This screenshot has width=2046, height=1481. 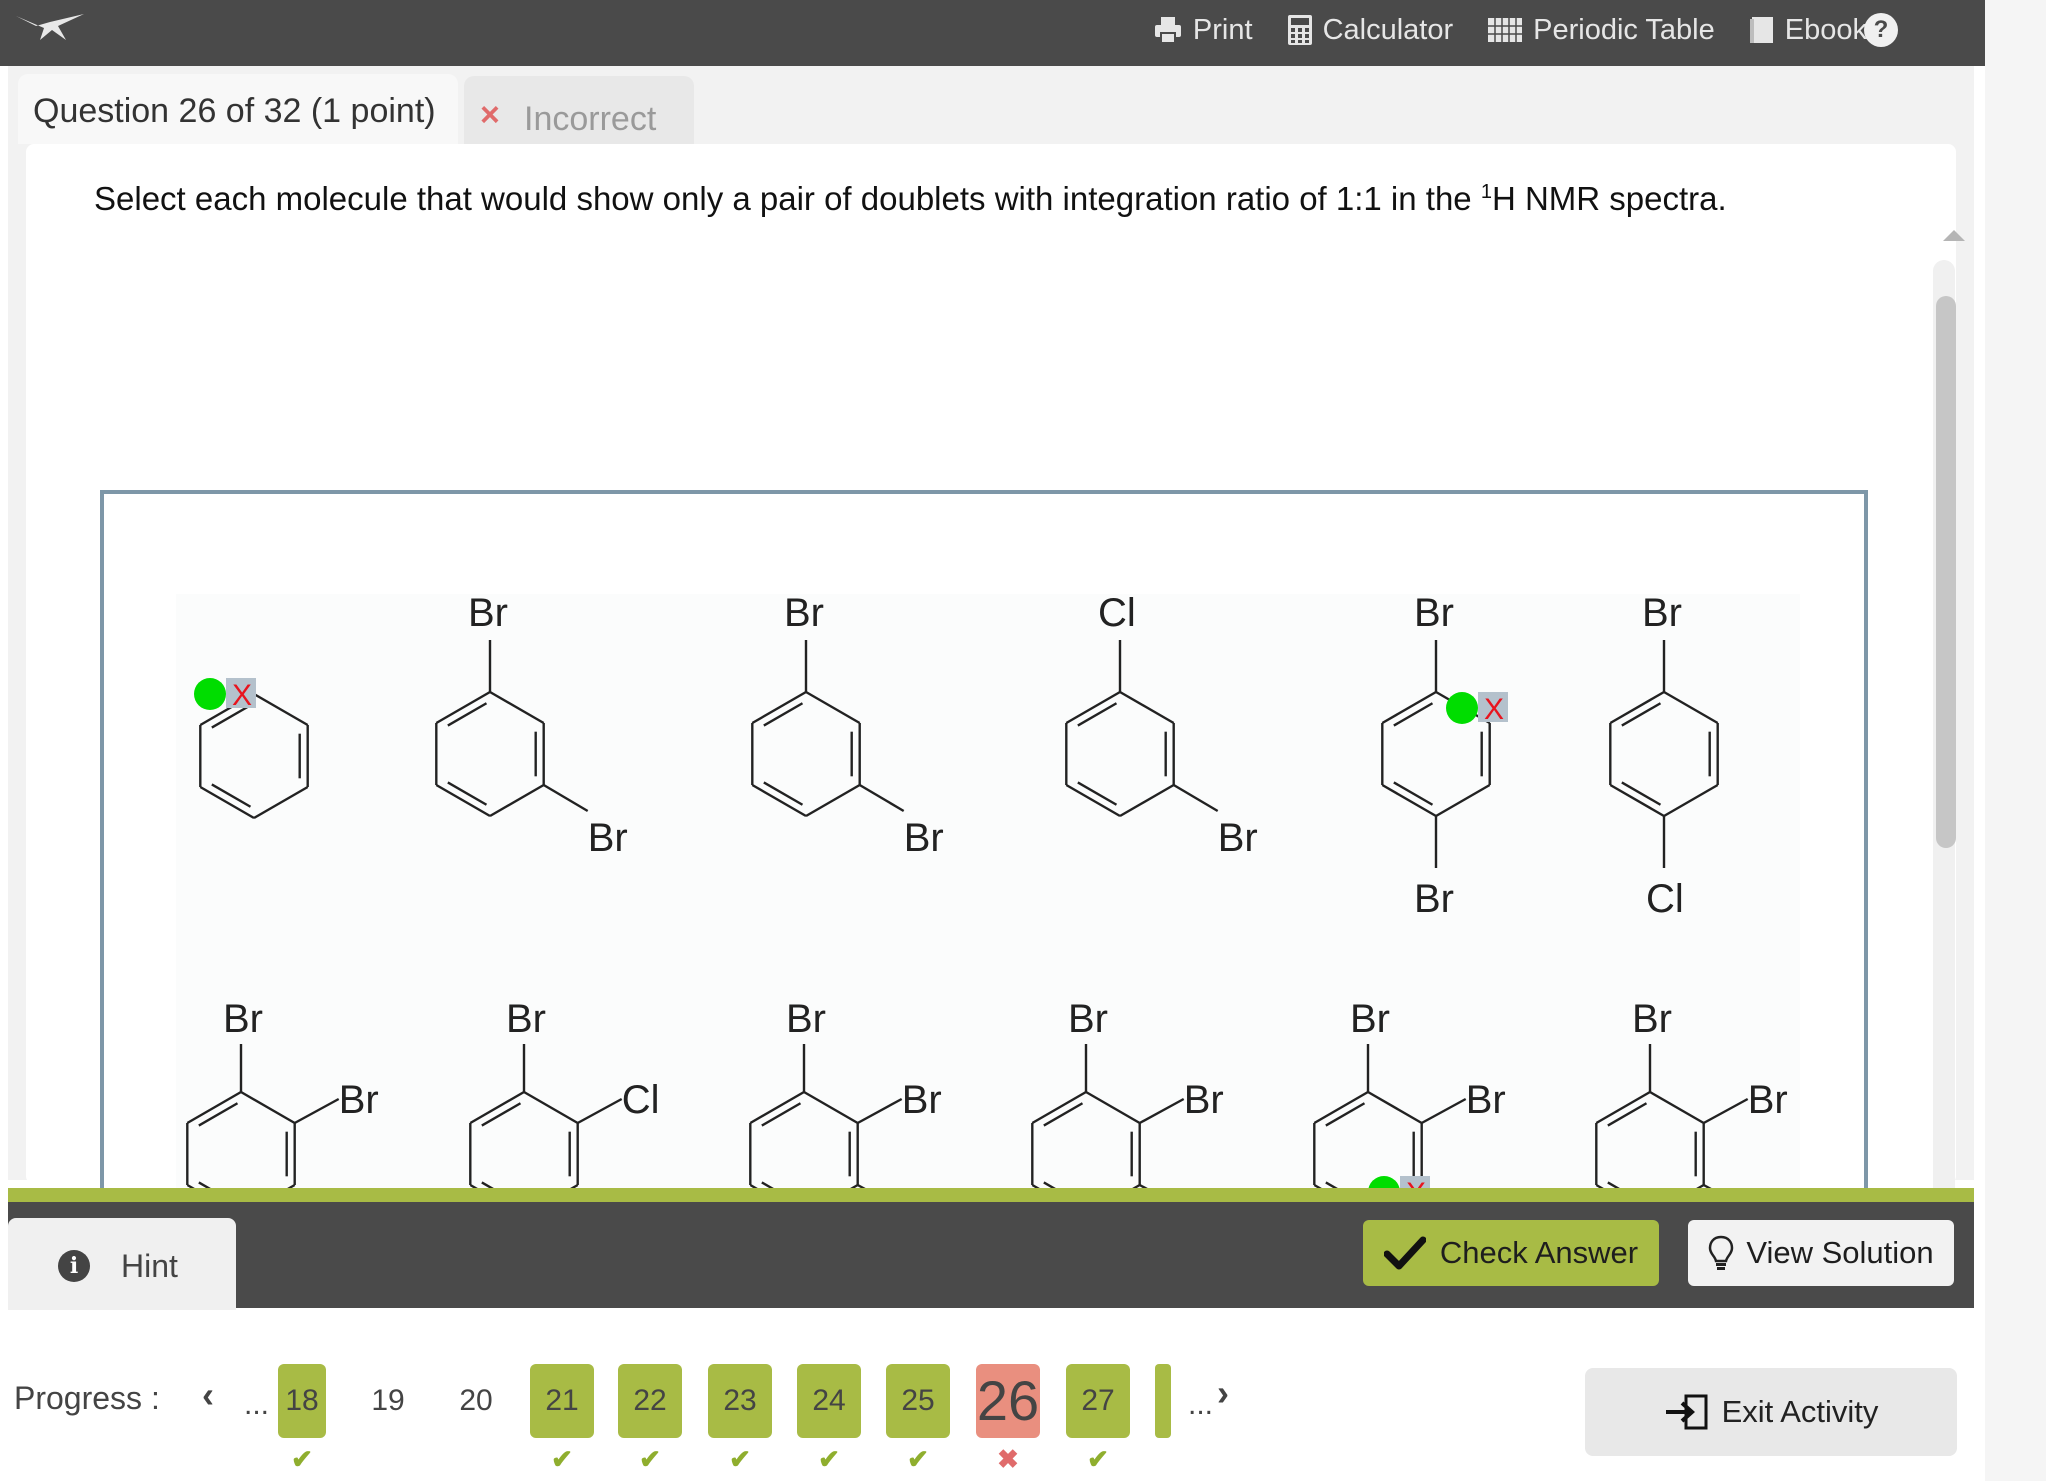 I want to click on progress-item-19: 19, so click(x=388, y=1401).